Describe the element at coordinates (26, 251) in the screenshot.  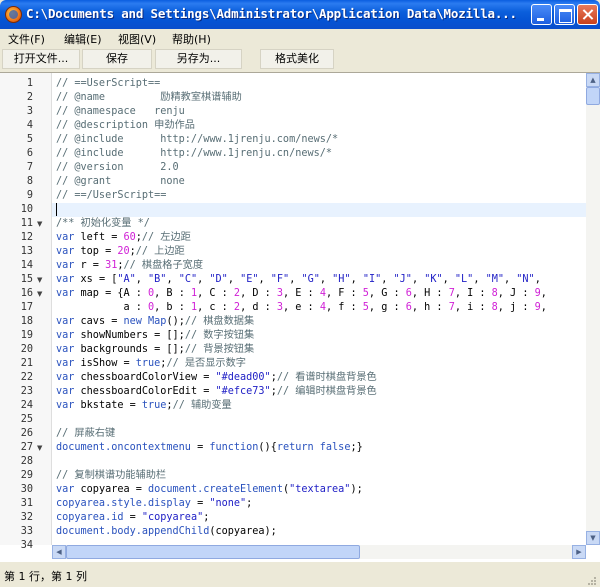
I see `line-number: 13` at that location.